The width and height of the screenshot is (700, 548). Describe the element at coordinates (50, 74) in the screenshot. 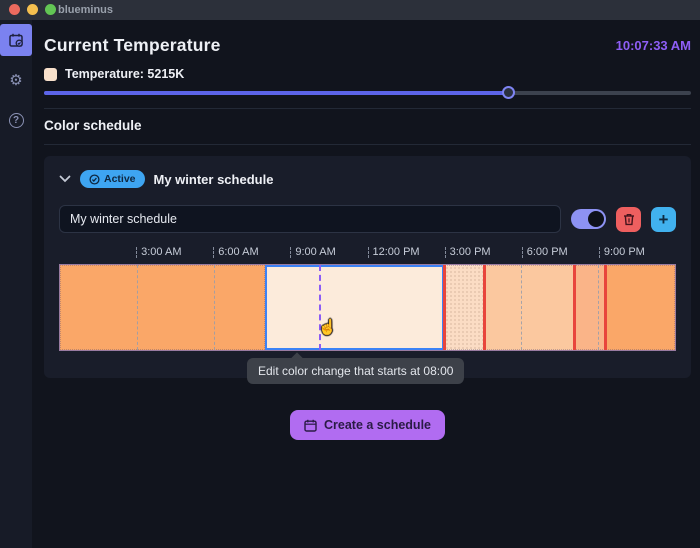

I see `temperature-color-swatch` at that location.